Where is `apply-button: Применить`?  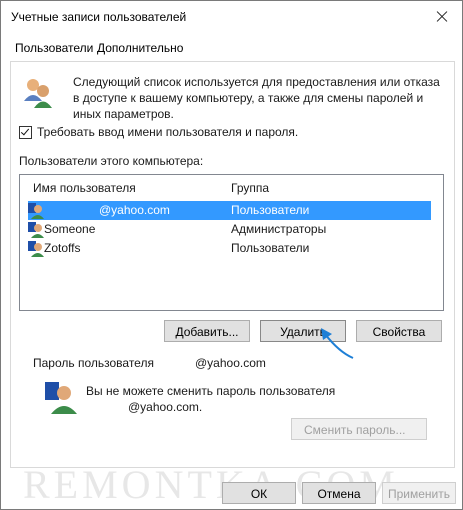 apply-button: Применить is located at coordinates (419, 493).